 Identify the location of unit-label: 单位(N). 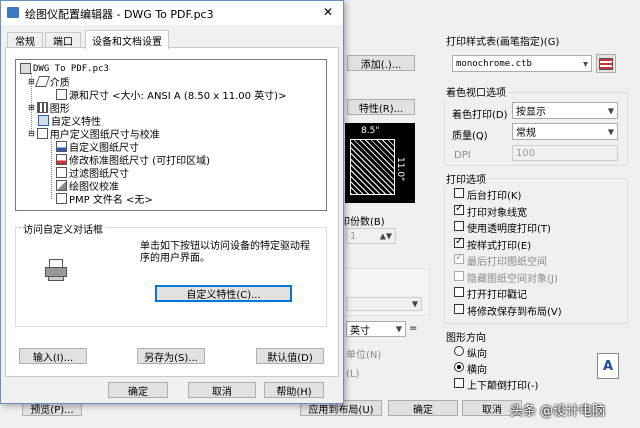
(364, 355).